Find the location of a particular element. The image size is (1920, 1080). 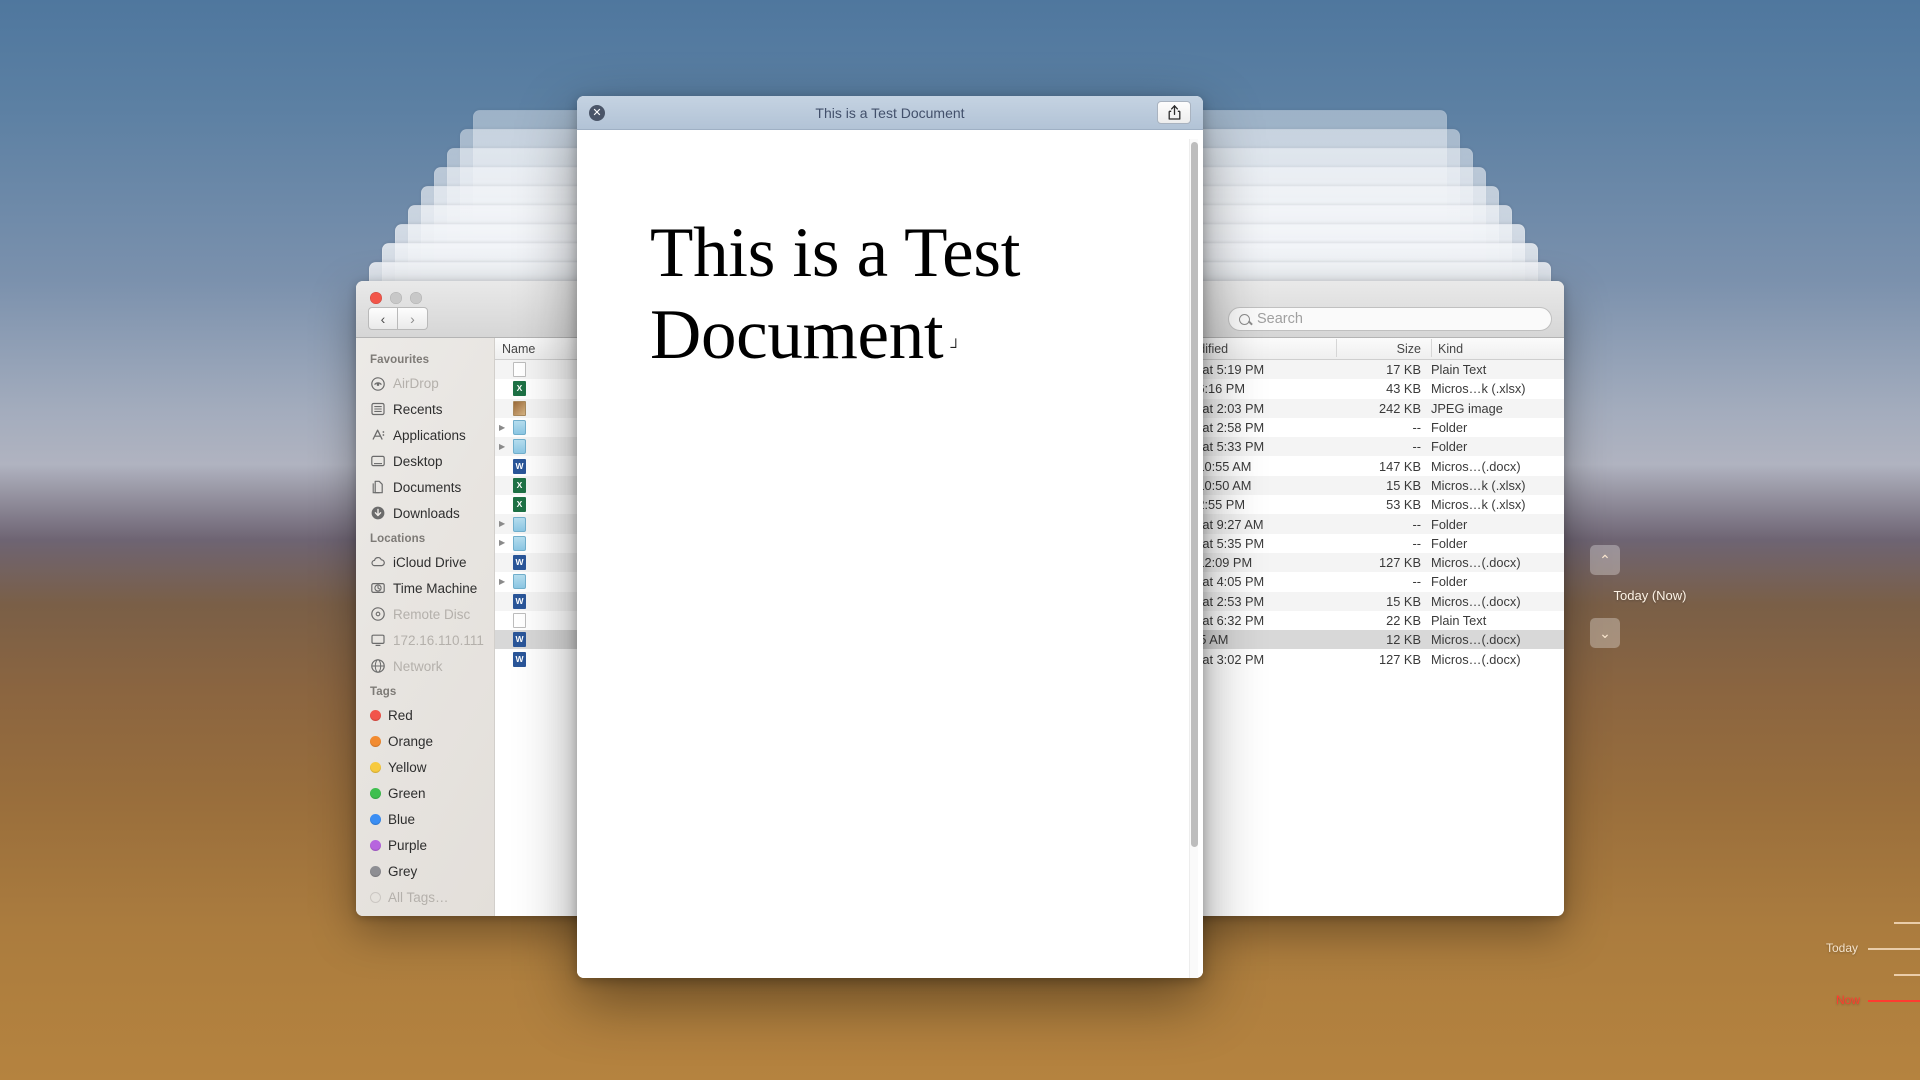

search-input: Search is located at coordinates (1390, 319).